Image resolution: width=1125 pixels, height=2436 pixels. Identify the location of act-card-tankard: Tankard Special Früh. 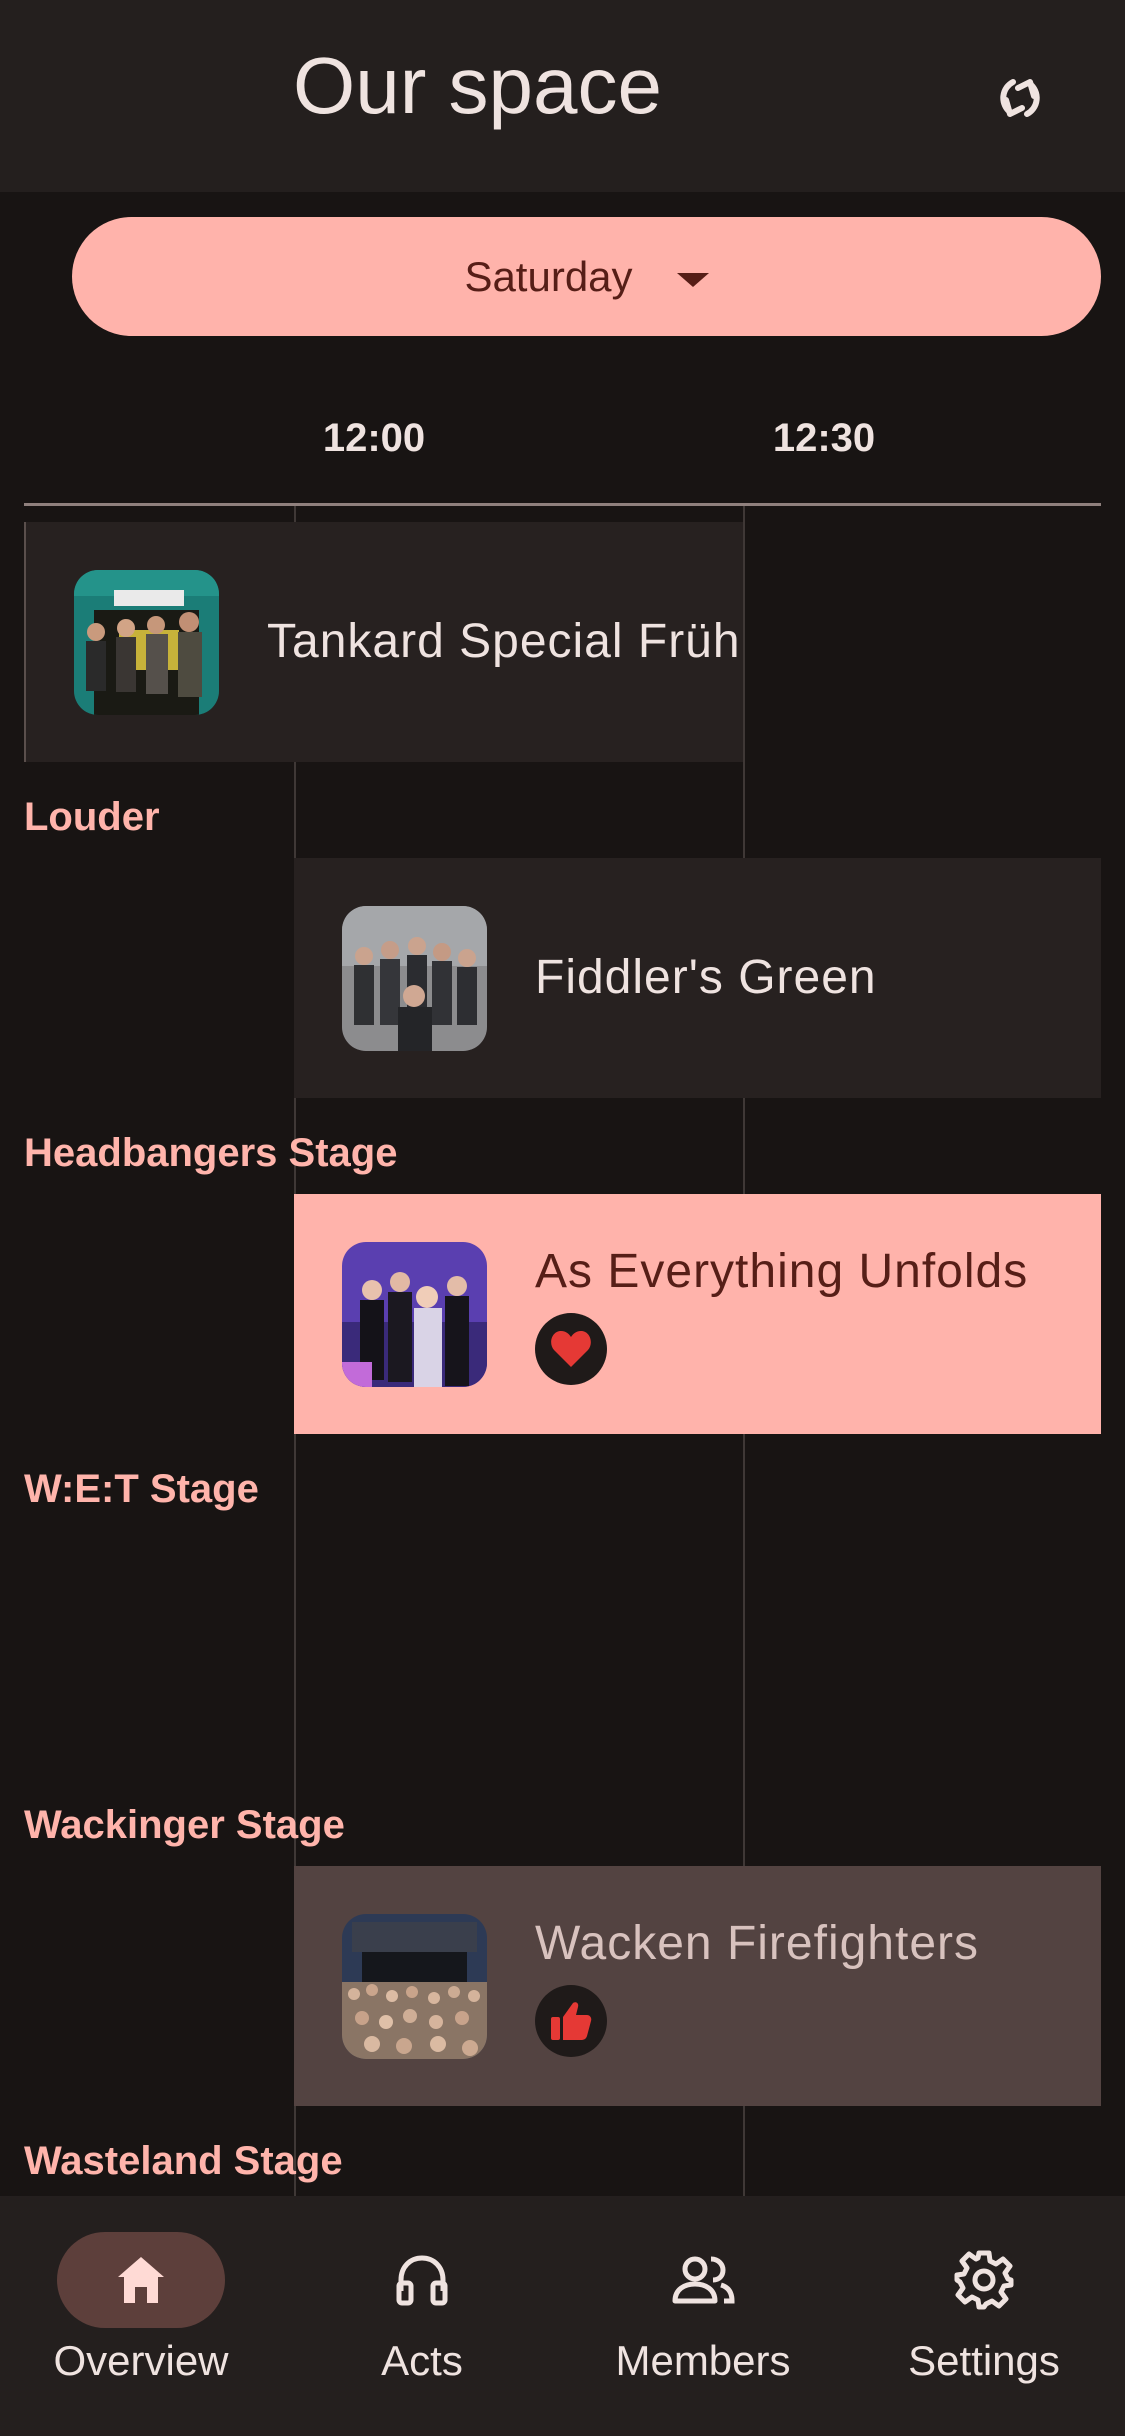
(383, 642).